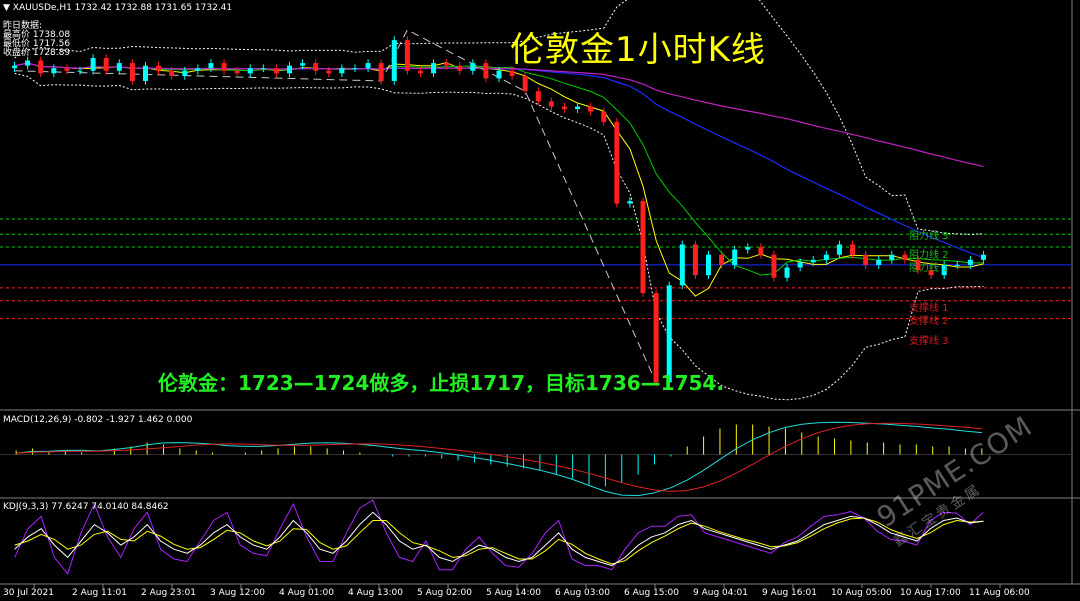 This screenshot has height=601, width=1080. What do you see at coordinates (375, 593) in the screenshot?
I see `x-tick-label: 4 Aug 13:00` at bounding box center [375, 593].